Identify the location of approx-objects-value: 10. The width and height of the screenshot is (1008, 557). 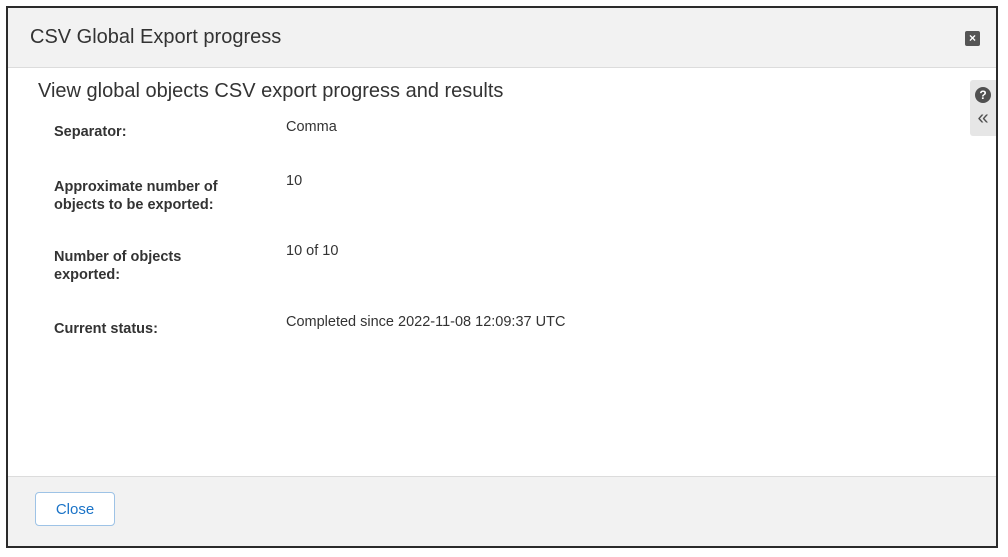
(294, 181).